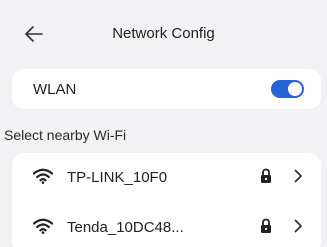  Describe the element at coordinates (295, 89) in the screenshot. I see `toggle-knob` at that location.